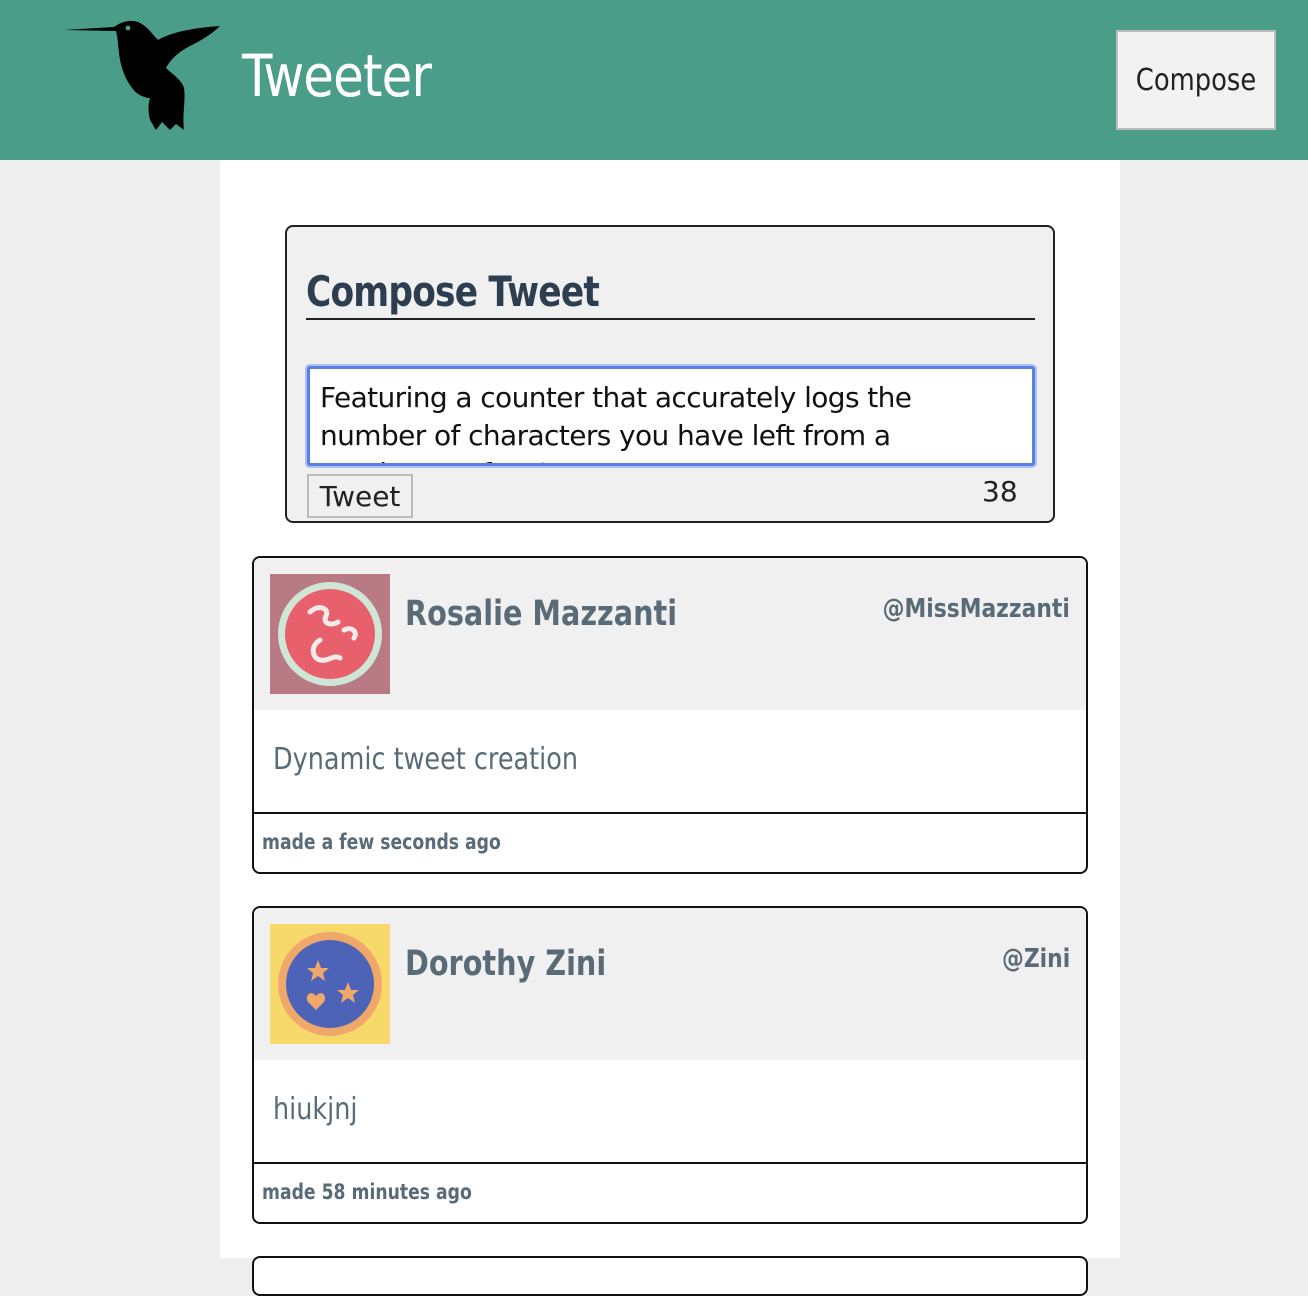  Describe the element at coordinates (670, 1276) in the screenshot. I see `tweet-card` at that location.